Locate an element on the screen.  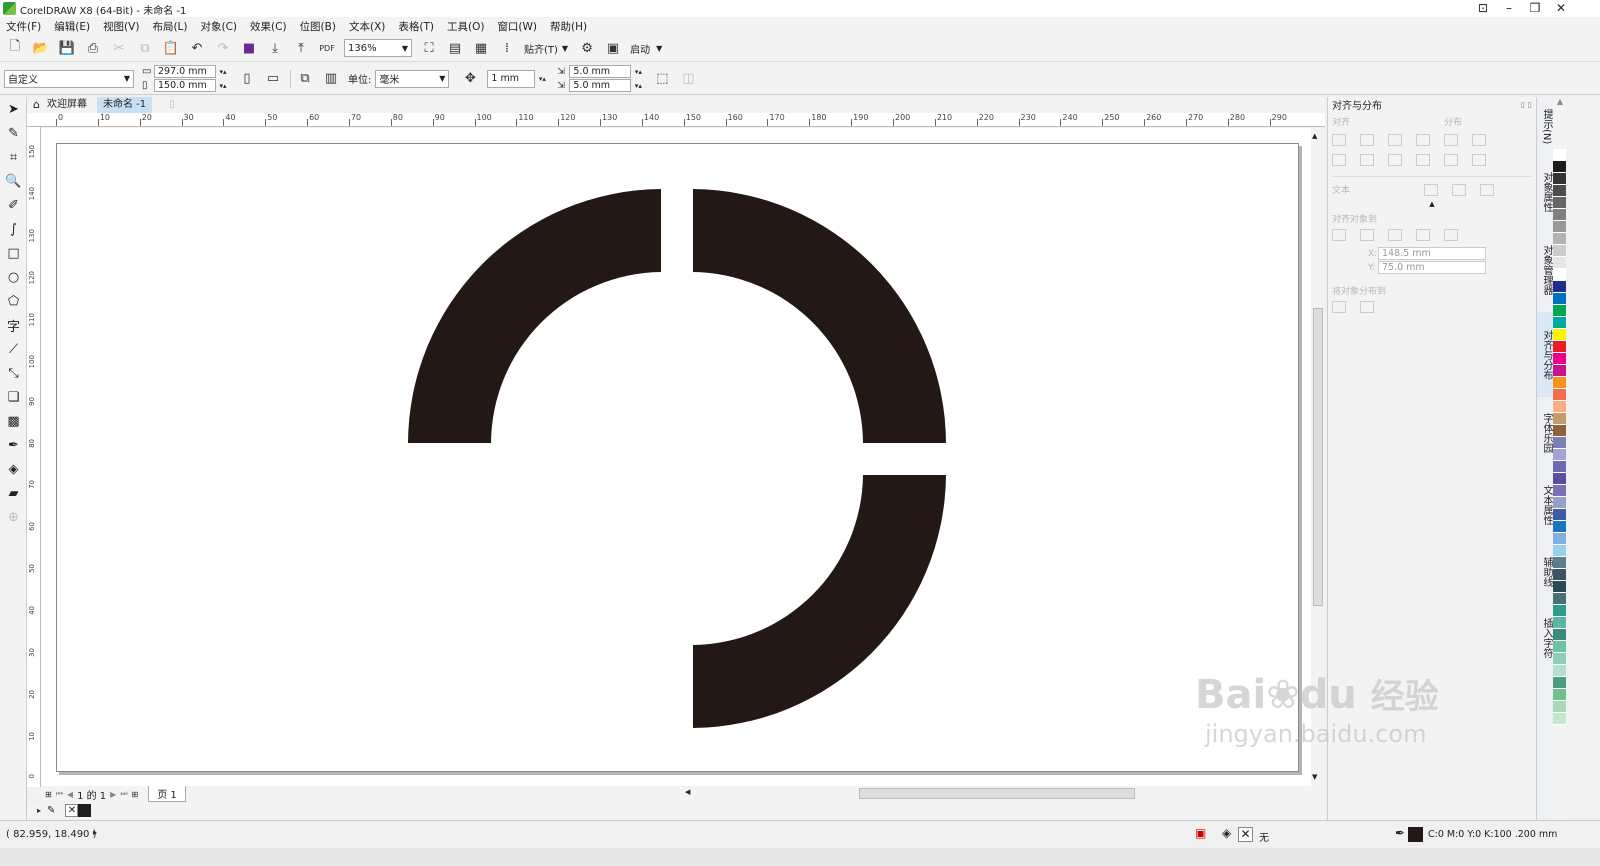
ruler-origin is located at coordinates (34, 120).